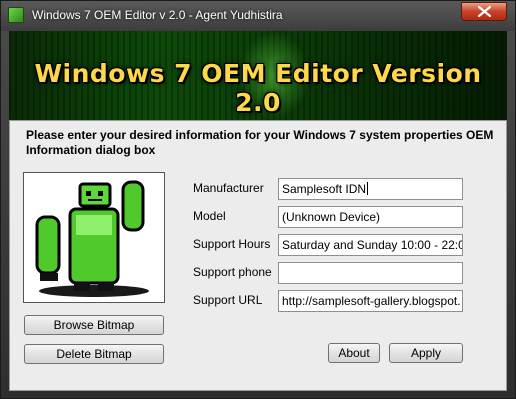  What do you see at coordinates (370, 273) in the screenshot?
I see `support-phone-field` at bounding box center [370, 273].